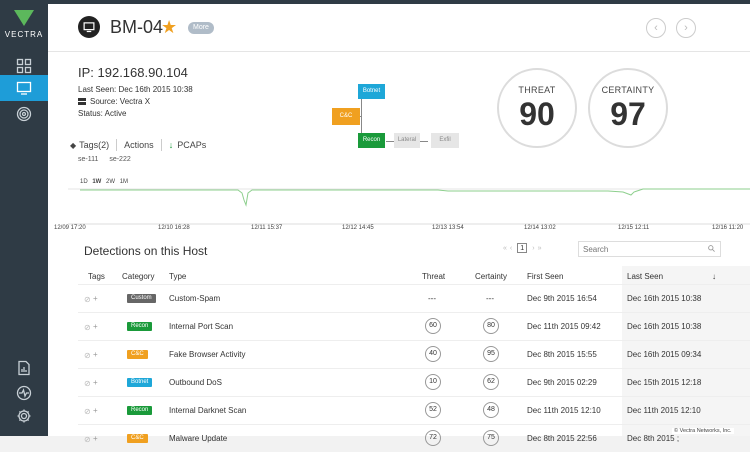 The width and height of the screenshot is (750, 452). I want to click on timeline-tick: 12/11 15:37, so click(267, 228).